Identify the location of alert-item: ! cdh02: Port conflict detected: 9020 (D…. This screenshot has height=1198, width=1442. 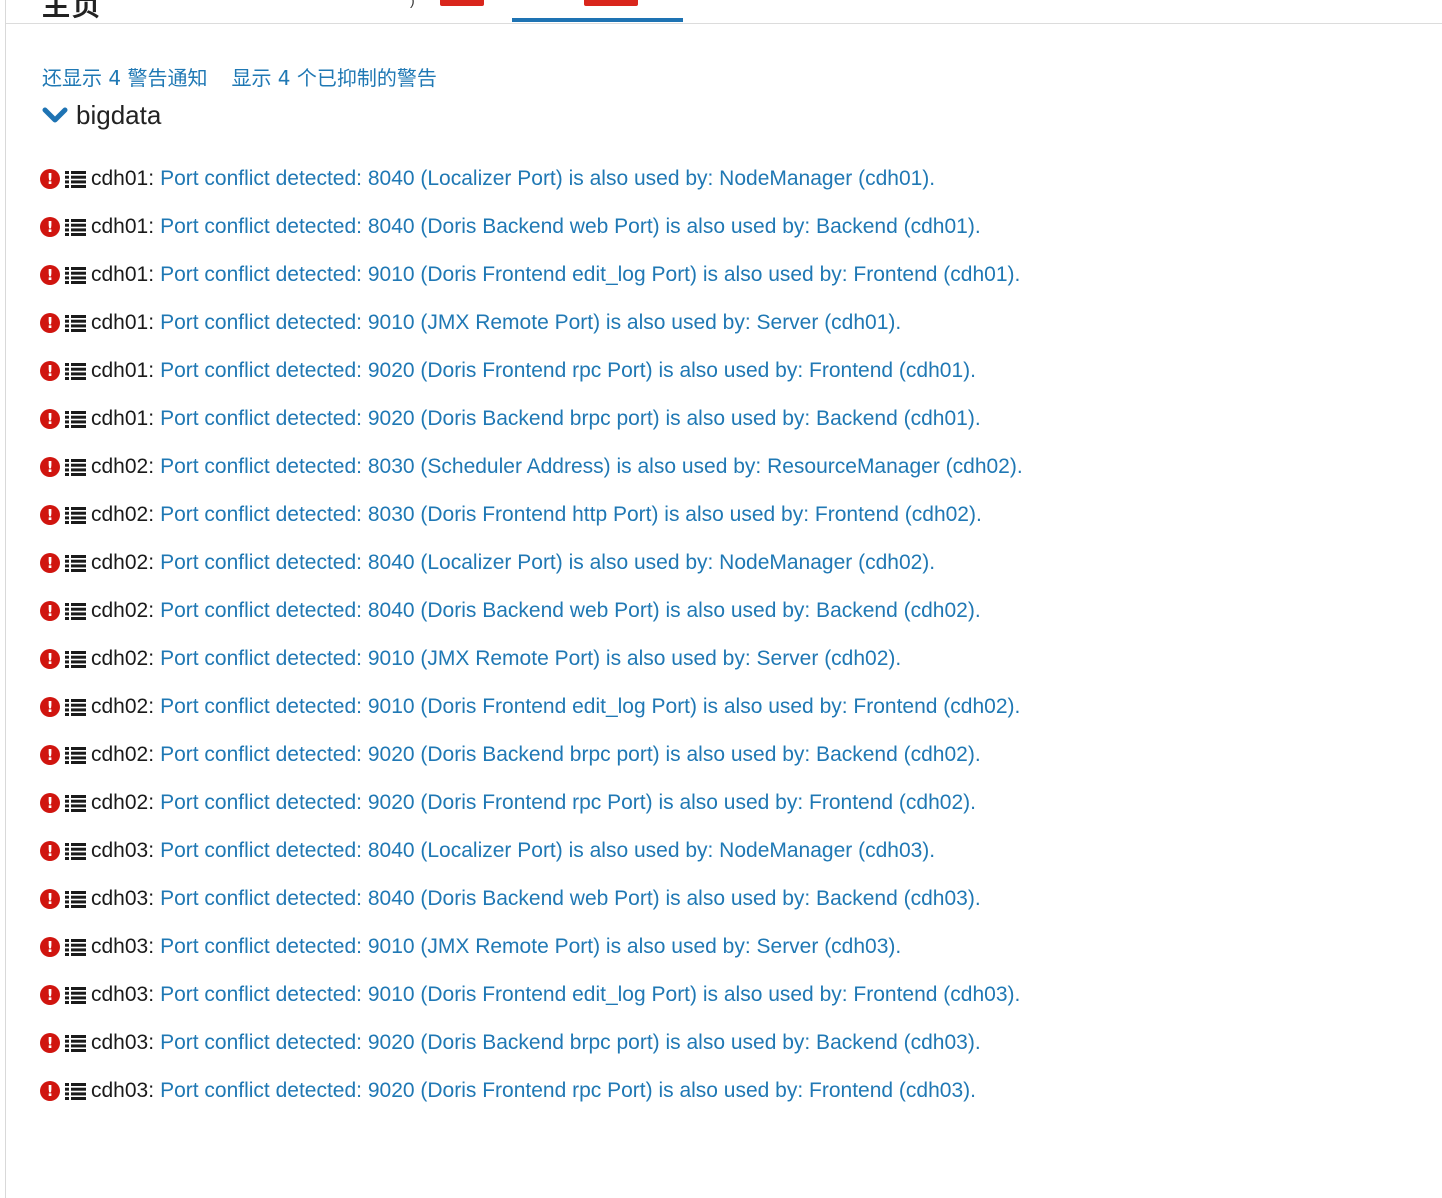
(531, 803).